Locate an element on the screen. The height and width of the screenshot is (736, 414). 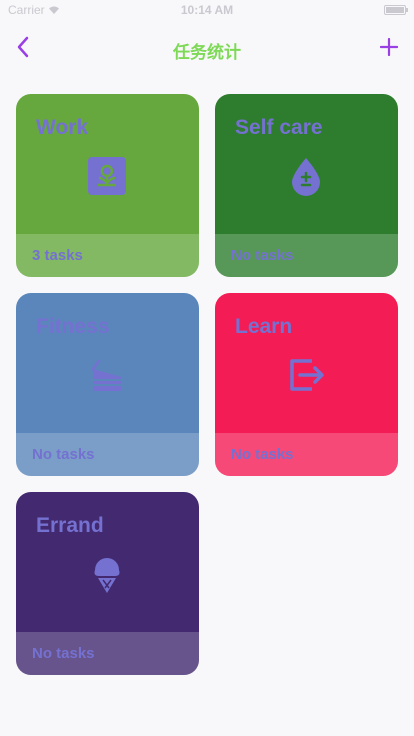
task-count: 3 tasks is located at coordinates (57, 255).